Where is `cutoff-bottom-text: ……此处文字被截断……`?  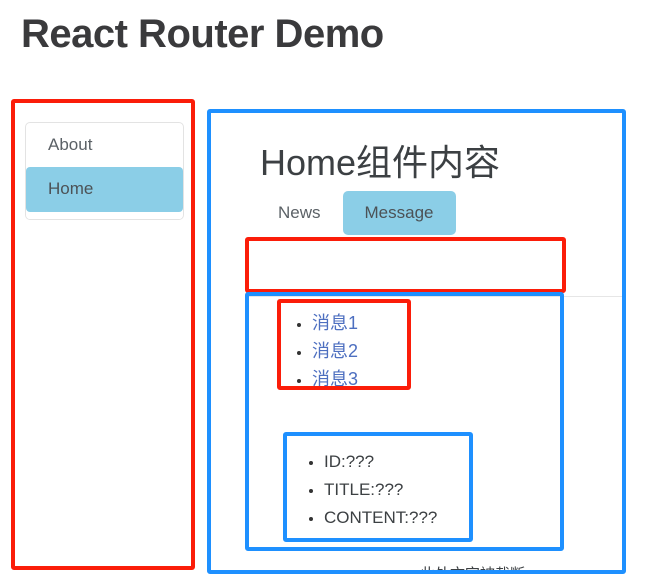
cutoff-bottom-text: ……此处文字被截断…… is located at coordinates (472, 568).